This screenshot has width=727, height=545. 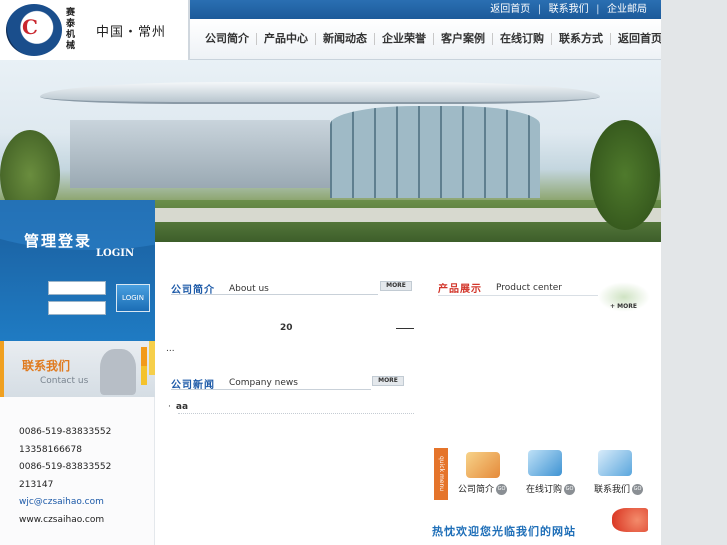 I want to click on password-input, so click(x=77, y=308).